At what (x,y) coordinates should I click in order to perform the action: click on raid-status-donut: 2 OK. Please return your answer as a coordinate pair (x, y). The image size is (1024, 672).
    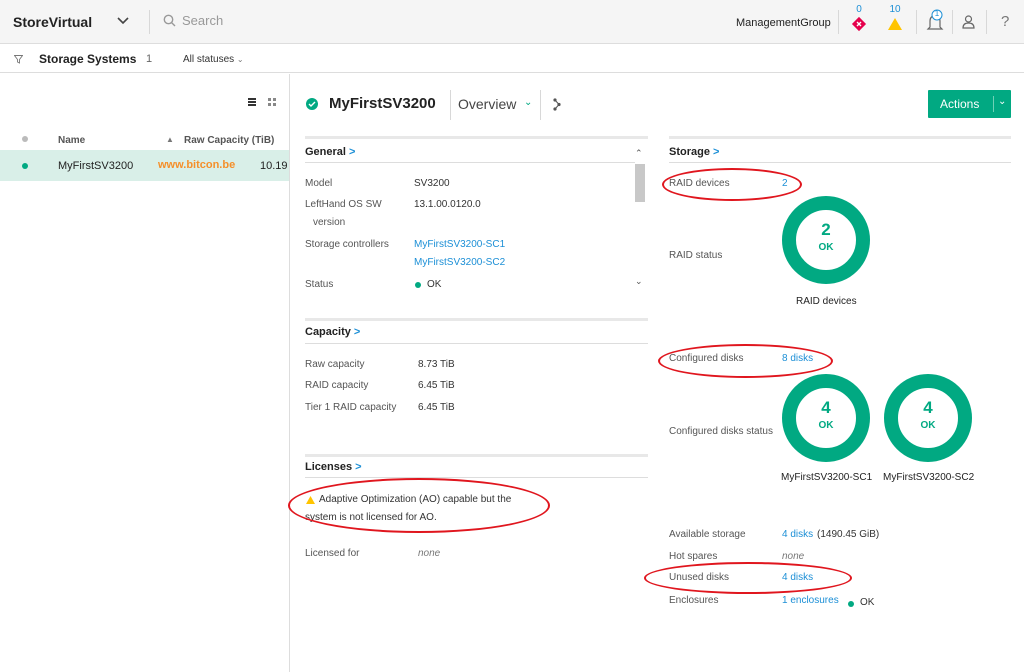
    Looking at the image, I should click on (826, 240).